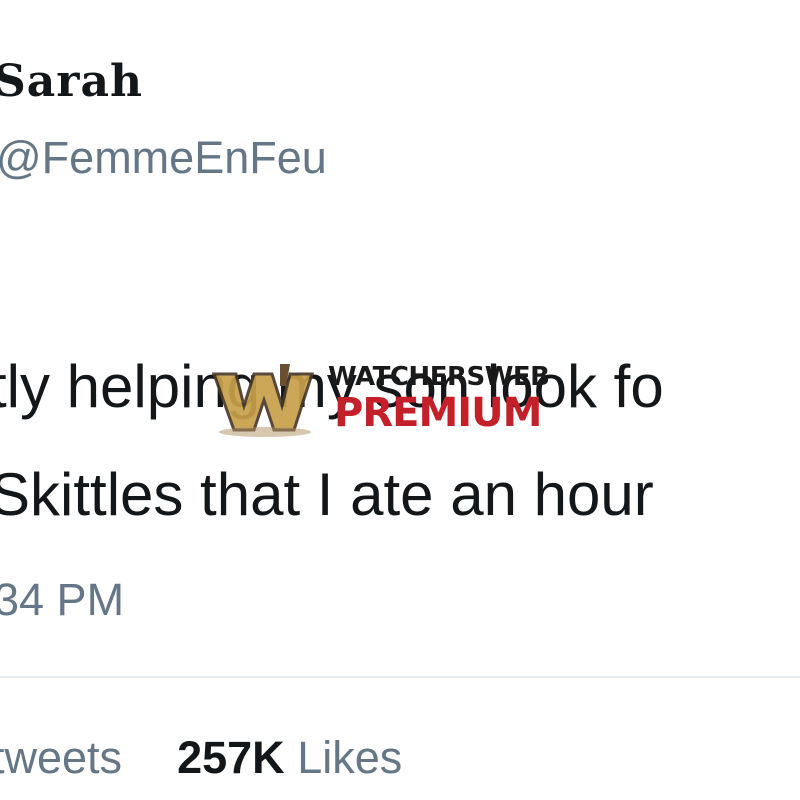 This screenshot has width=800, height=800. Describe the element at coordinates (438, 413) in the screenshot. I see `watermark-line-2: PREMIUM` at that location.